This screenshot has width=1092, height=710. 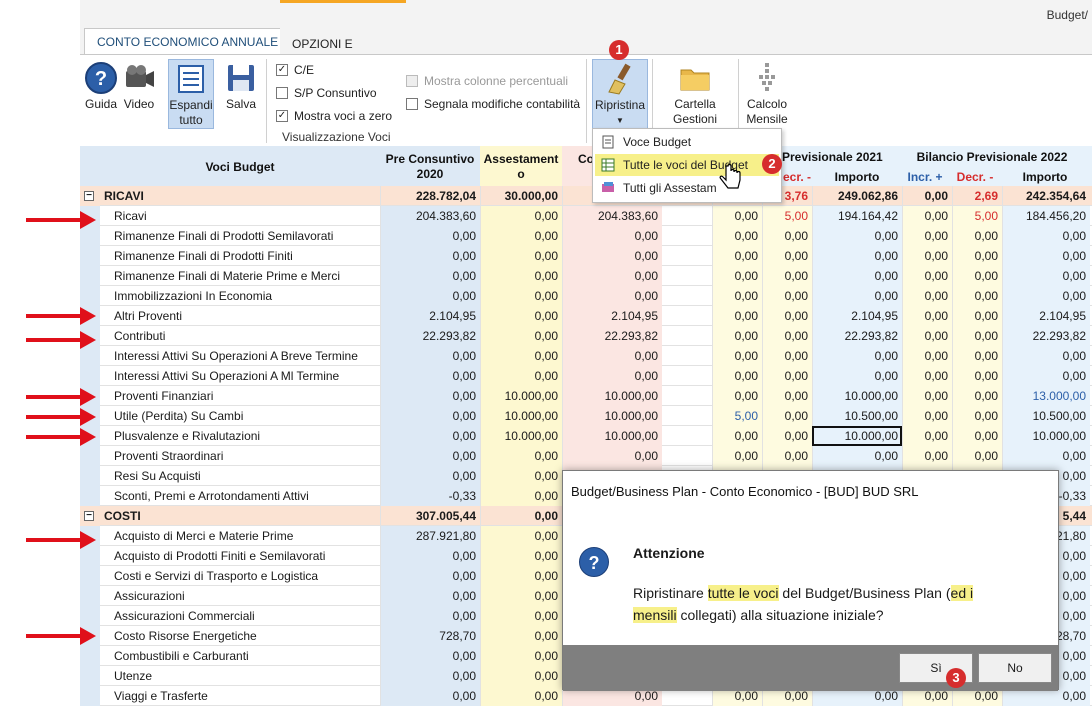 I want to click on cell-d1: 5,00, so click(x=787, y=216).